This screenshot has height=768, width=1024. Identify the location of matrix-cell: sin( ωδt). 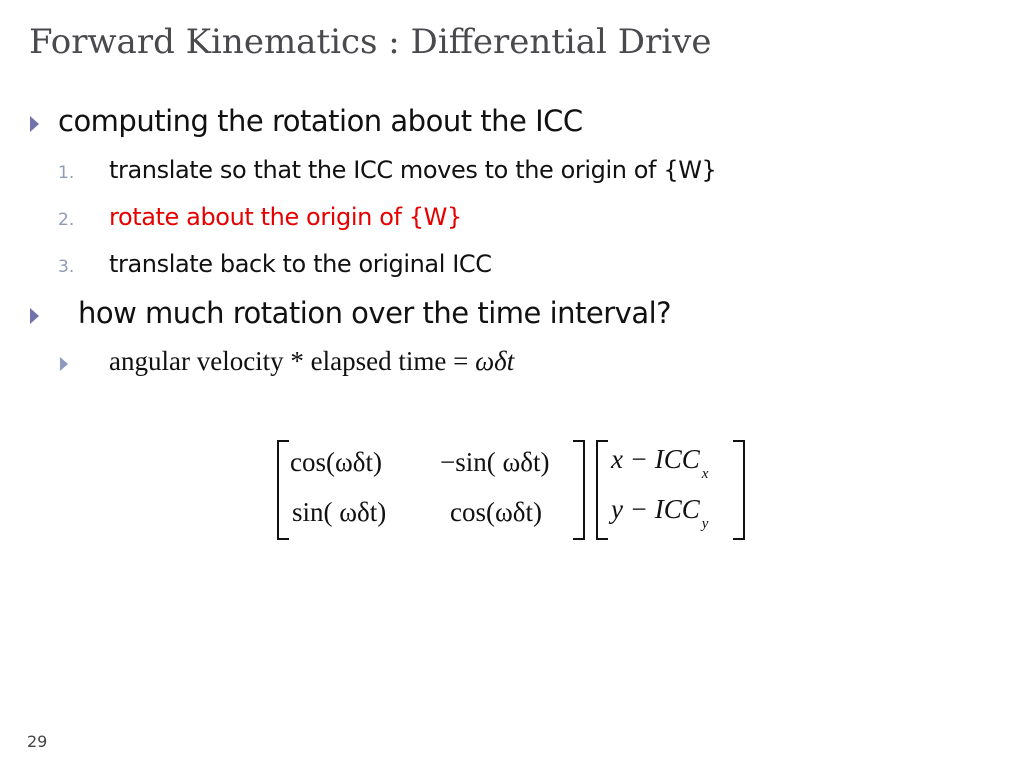
(339, 512).